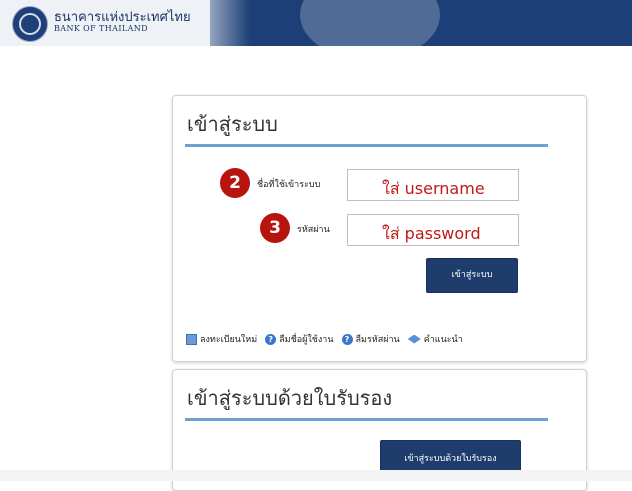  Describe the element at coordinates (101, 28) in the screenshot. I see `bank-name-english: BANK OF THAILAND` at that location.